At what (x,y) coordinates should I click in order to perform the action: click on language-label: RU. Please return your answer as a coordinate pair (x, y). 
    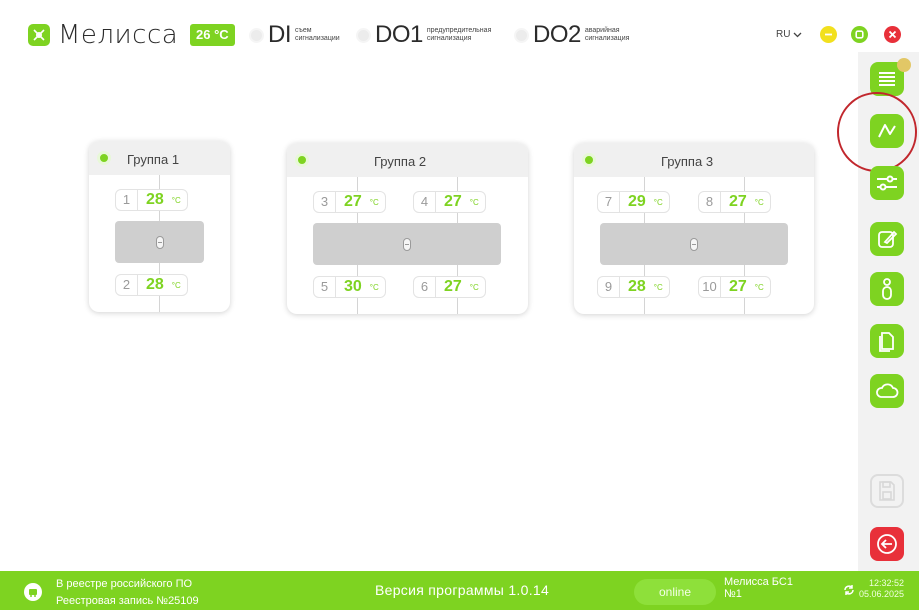
    Looking at the image, I should click on (783, 34).